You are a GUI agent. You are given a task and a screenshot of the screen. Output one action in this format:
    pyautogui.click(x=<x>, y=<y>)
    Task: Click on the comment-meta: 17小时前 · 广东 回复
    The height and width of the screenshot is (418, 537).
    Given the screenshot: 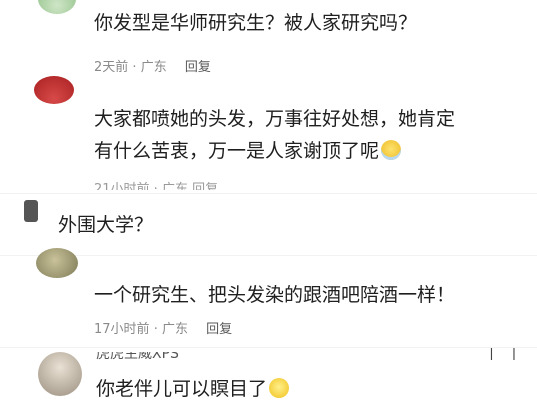 What is the action you would take?
    pyautogui.click(x=163, y=327)
    